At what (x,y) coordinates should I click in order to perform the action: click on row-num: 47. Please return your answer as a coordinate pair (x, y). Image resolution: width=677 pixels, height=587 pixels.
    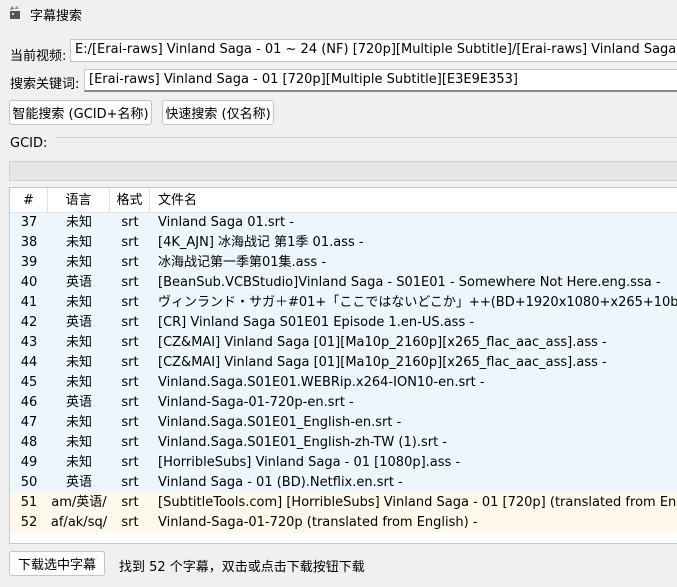
    Looking at the image, I should click on (29, 422).